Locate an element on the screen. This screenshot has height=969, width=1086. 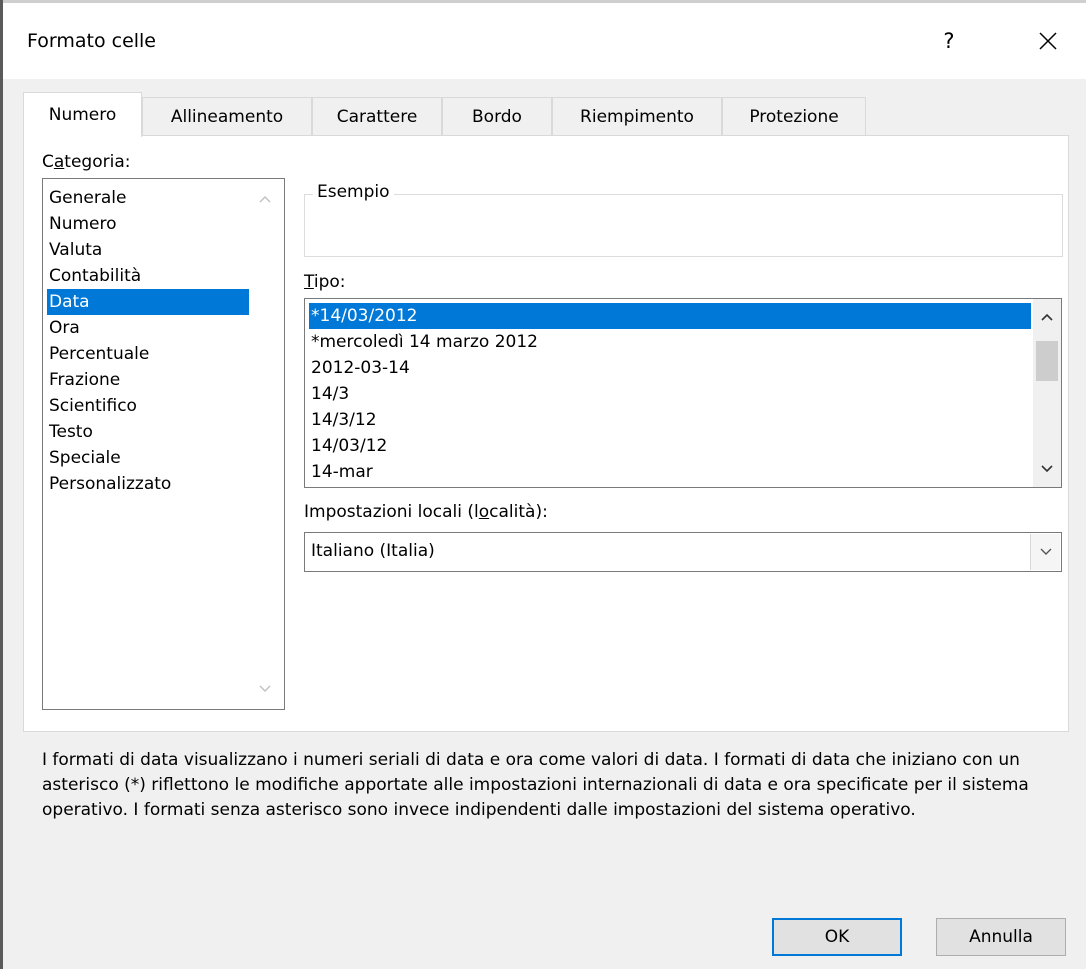
tab-carattere: Carattere is located at coordinates (377, 116).